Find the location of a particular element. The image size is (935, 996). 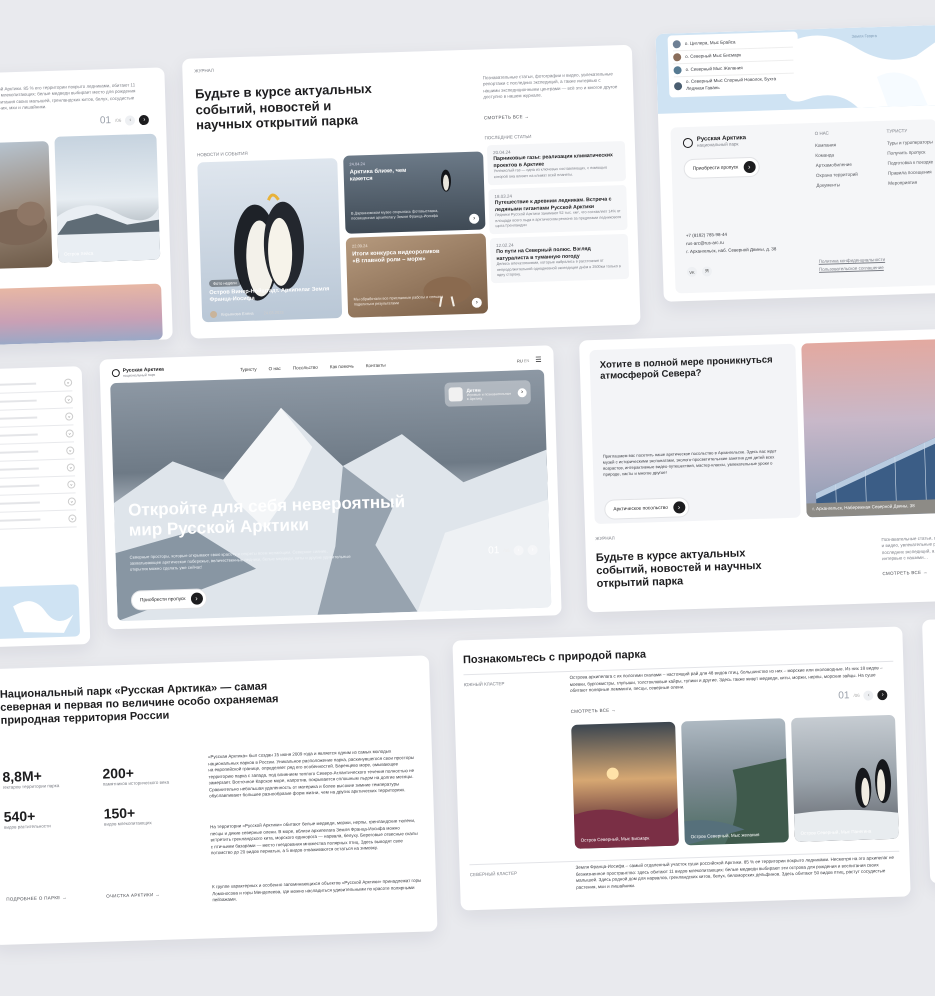

footer-link: Документы is located at coordinates (837, 185).